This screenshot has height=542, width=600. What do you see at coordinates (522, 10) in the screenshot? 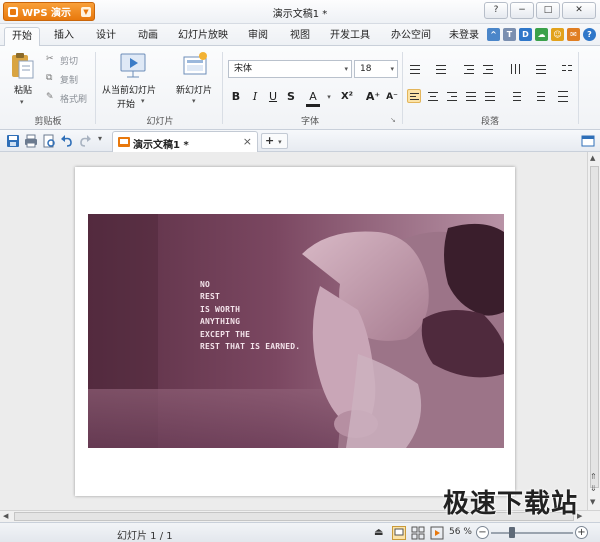
I see `minimize-button: −` at bounding box center [522, 10].